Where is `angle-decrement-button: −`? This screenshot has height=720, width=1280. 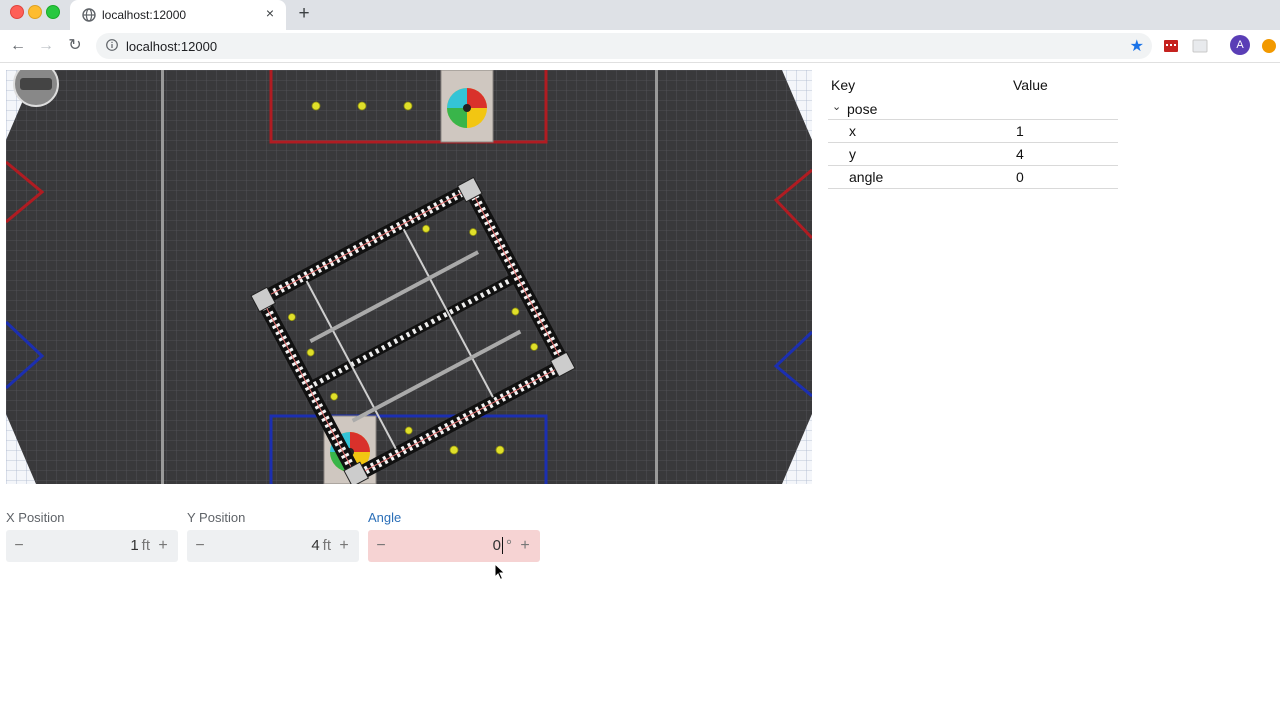 angle-decrement-button: − is located at coordinates (381, 546).